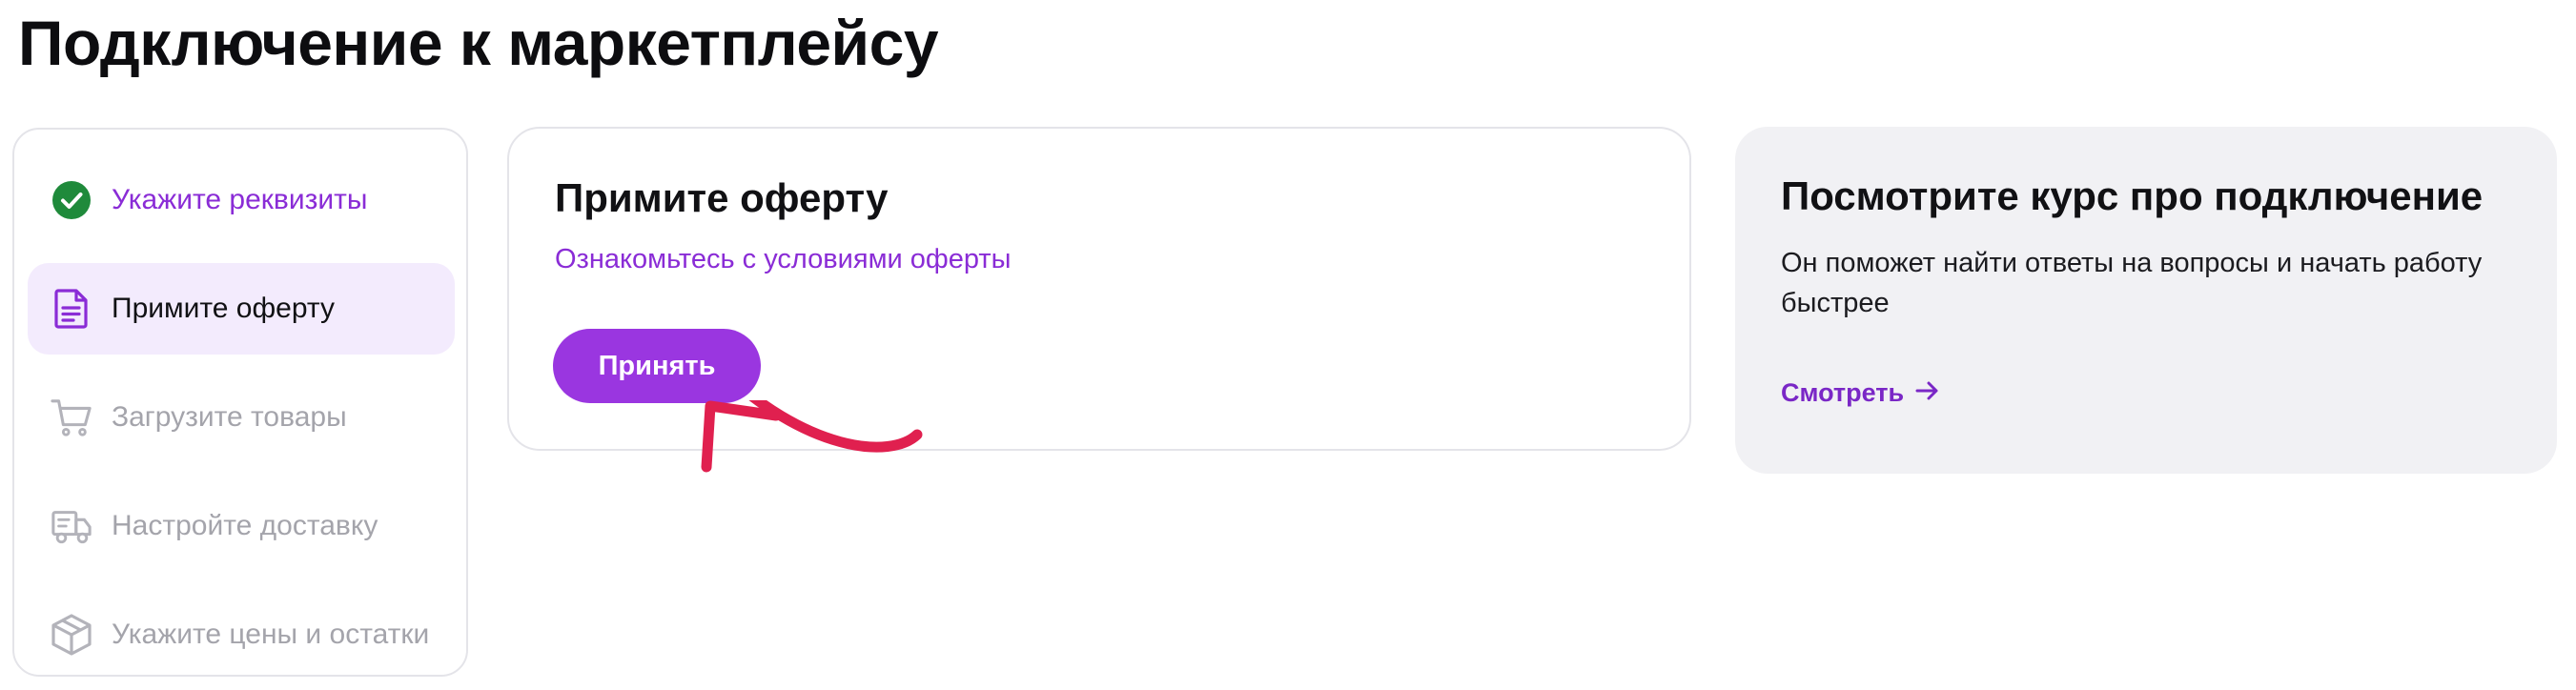  Describe the element at coordinates (783, 259) in the screenshot. I see `offer-terms-link: Ознакомьтесь с условиями оферты` at that location.